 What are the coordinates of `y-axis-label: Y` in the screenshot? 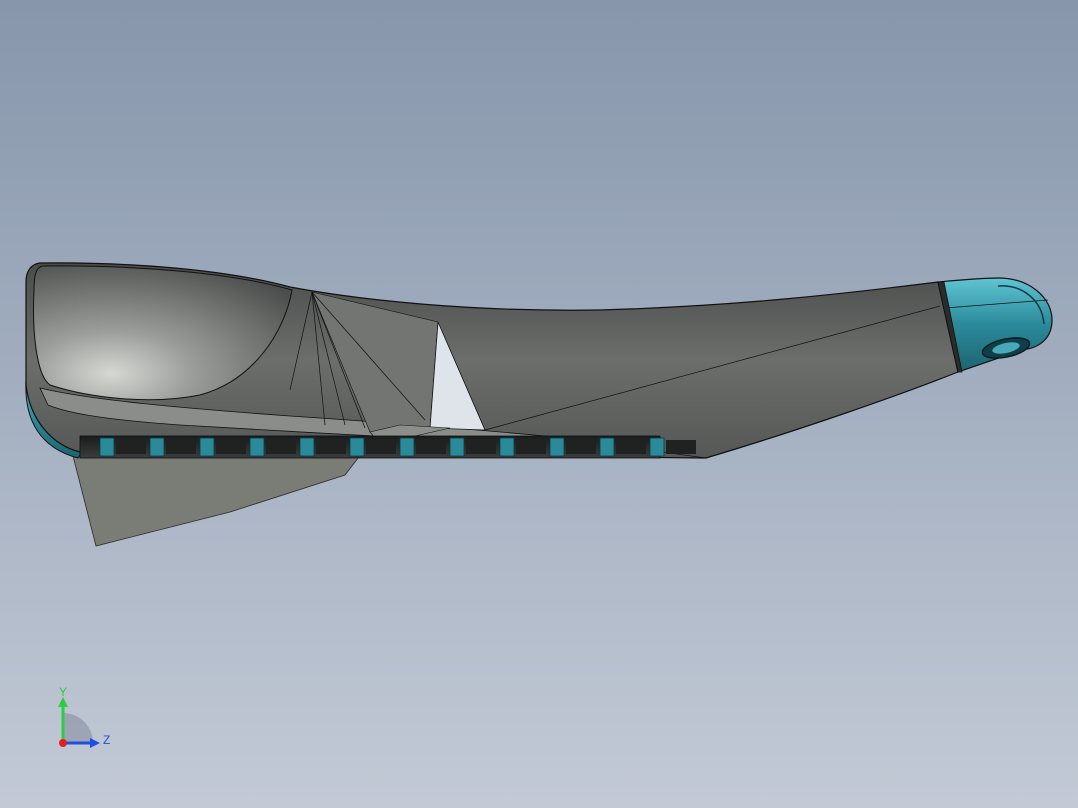 It's located at (63, 692).